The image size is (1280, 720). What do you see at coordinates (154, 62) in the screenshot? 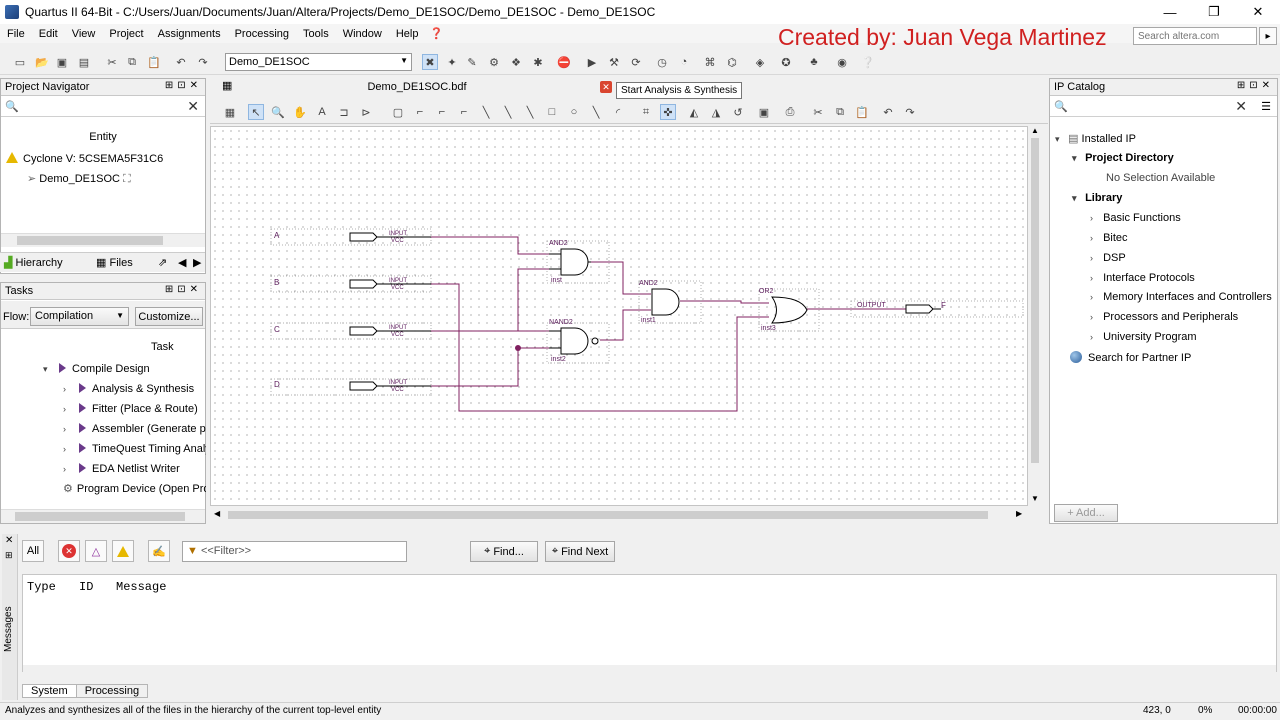
I see `paste-icon: 📋` at bounding box center [154, 62].